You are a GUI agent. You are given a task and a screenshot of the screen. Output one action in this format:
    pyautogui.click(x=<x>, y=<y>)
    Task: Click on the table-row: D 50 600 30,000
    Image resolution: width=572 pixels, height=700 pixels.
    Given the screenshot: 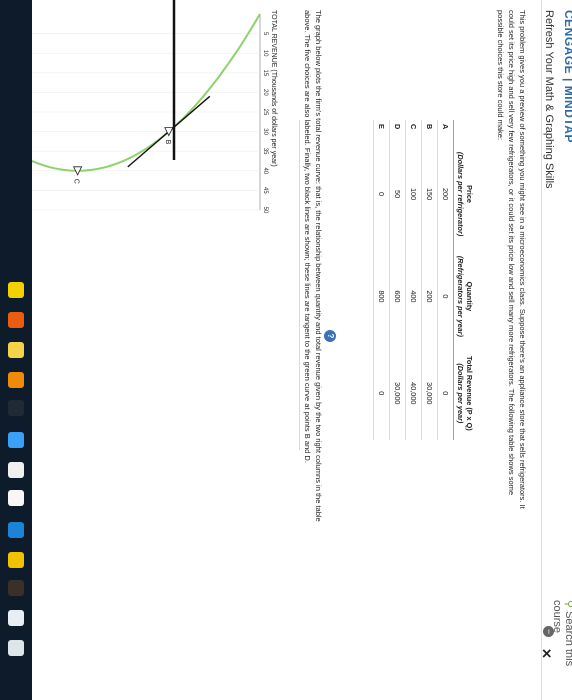 What is the action you would take?
    pyautogui.click(x=397, y=280)
    